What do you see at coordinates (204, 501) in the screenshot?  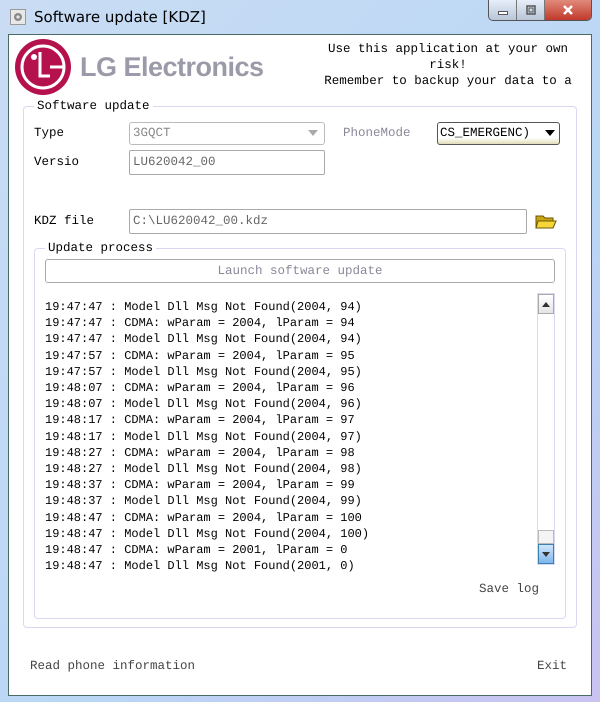 I see `log-line: 19:48:37 : Model Dll Msg Not Found(2004, 99)` at bounding box center [204, 501].